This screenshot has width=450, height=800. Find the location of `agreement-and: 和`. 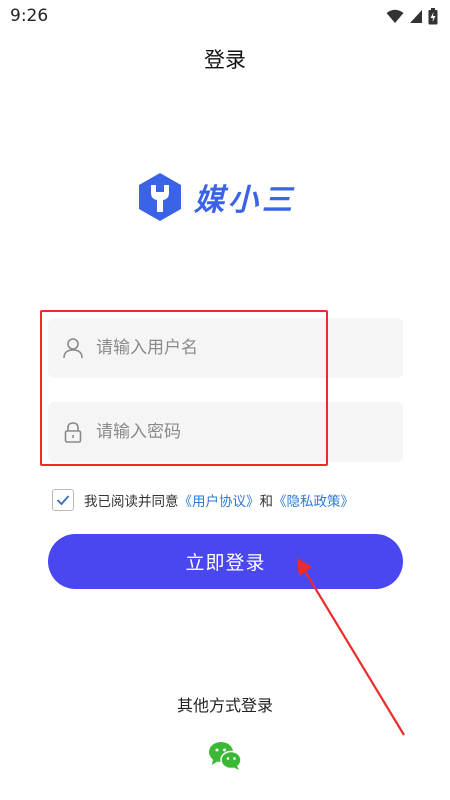

agreement-and: 和 is located at coordinates (266, 502).